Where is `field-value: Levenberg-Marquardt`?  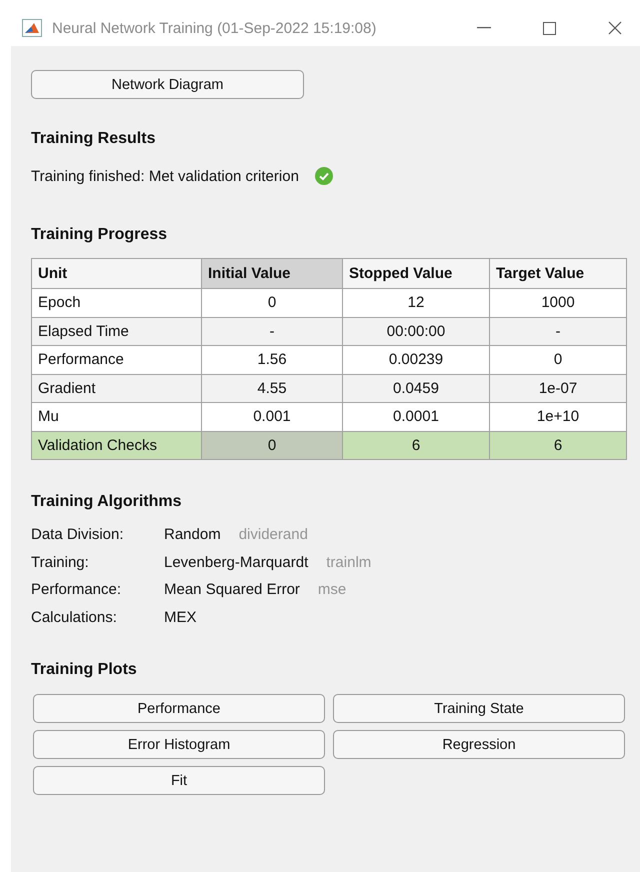
field-value: Levenberg-Marquardt is located at coordinates (236, 562).